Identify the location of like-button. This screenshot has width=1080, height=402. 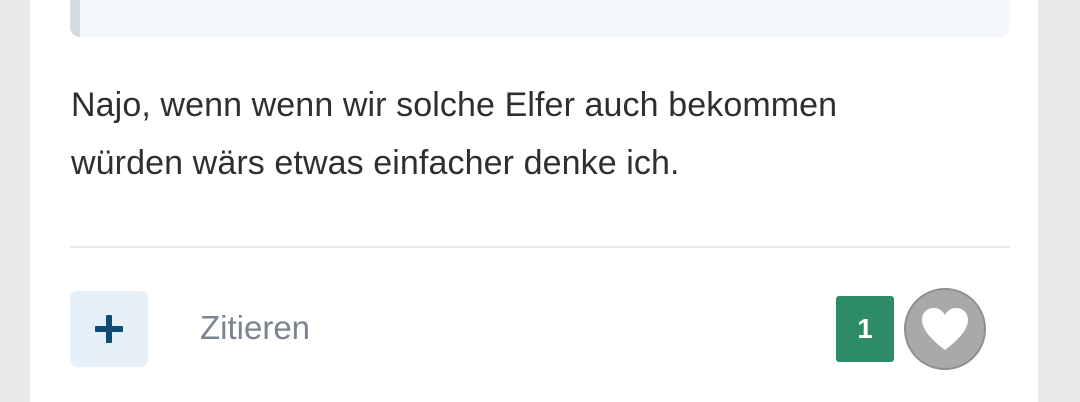
(945, 329).